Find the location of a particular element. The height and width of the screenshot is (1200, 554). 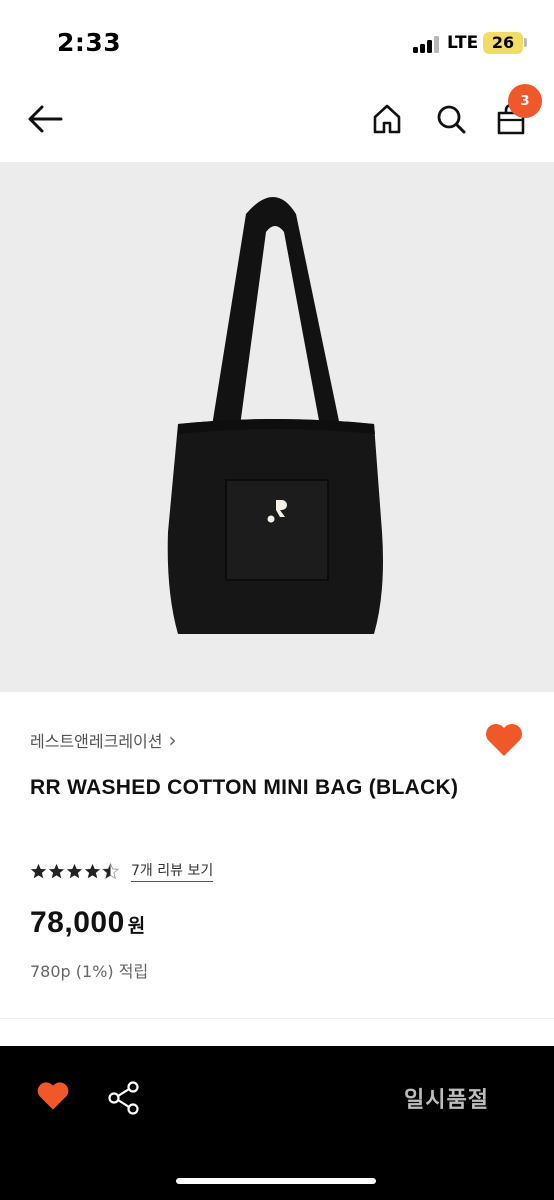

share-icon is located at coordinates (123, 1098).